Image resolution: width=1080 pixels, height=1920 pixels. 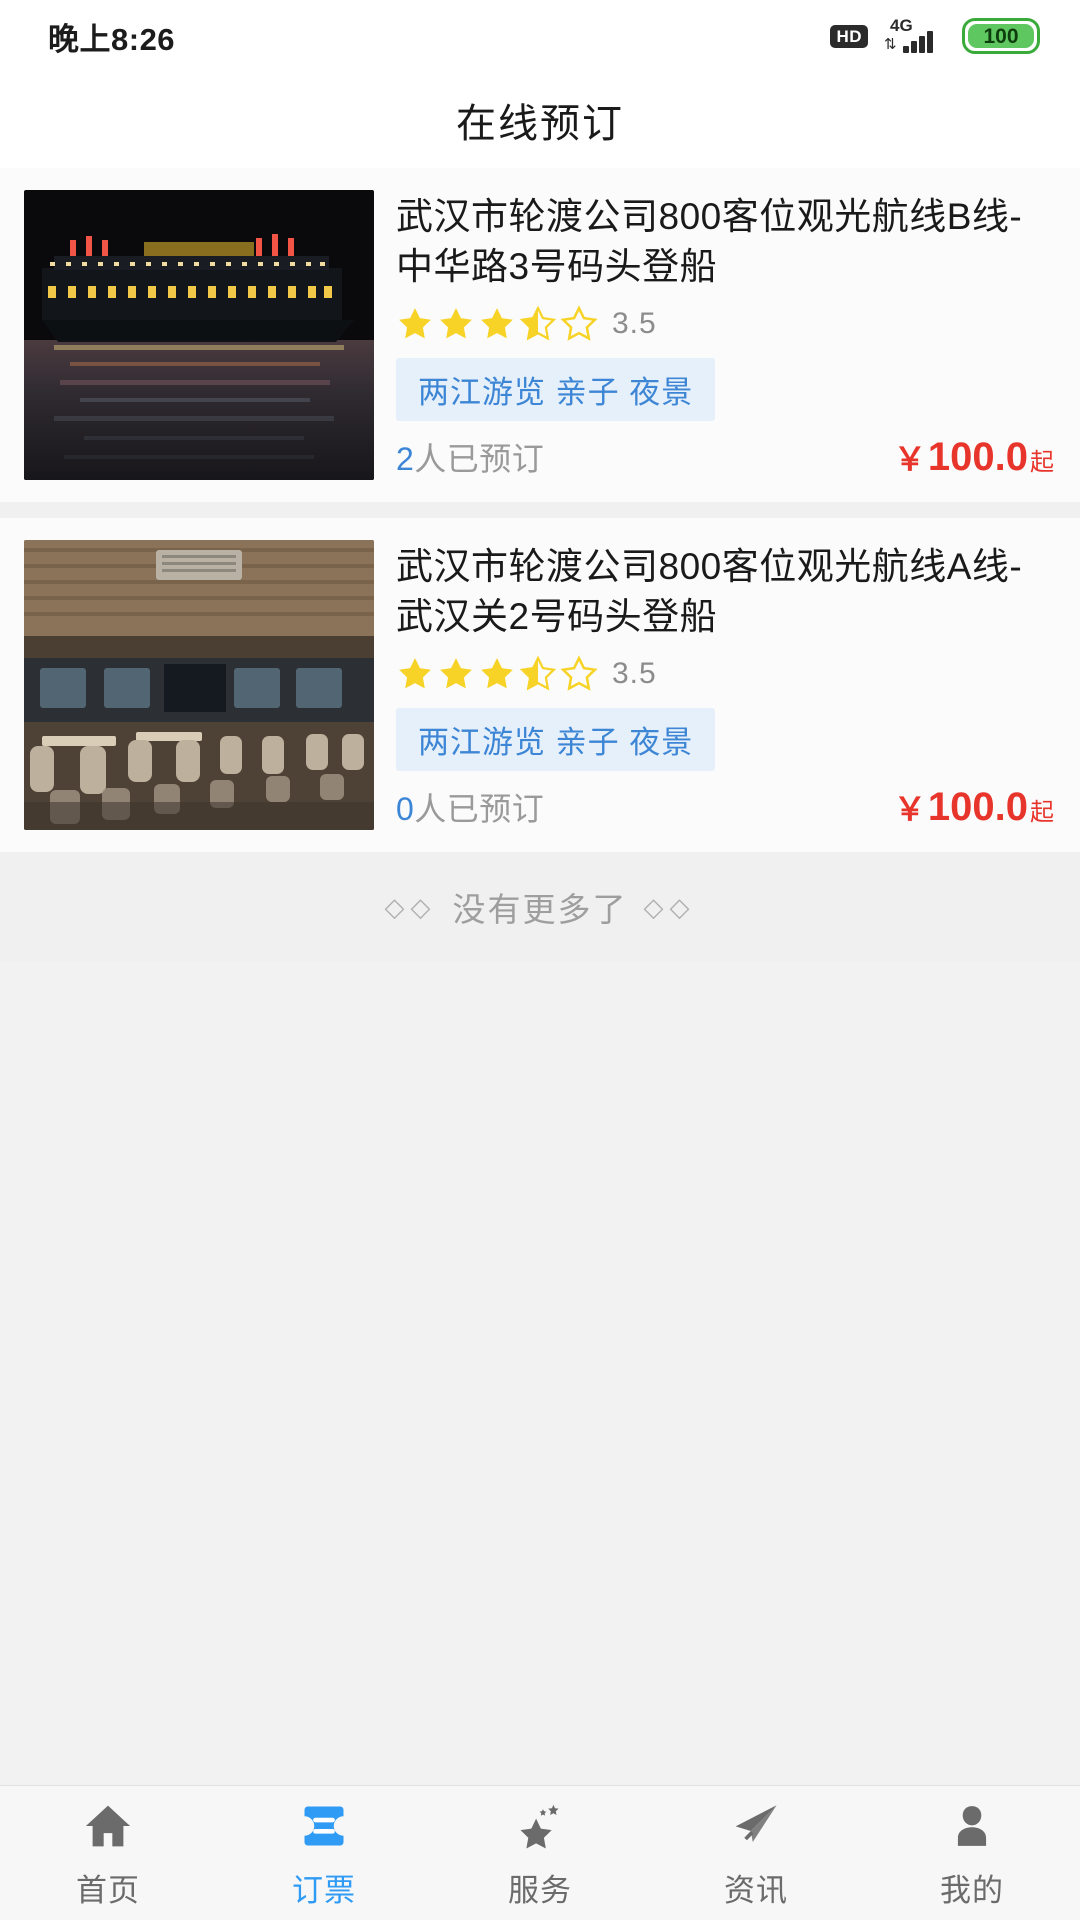 I want to click on home-icon, so click(x=108, y=1826).